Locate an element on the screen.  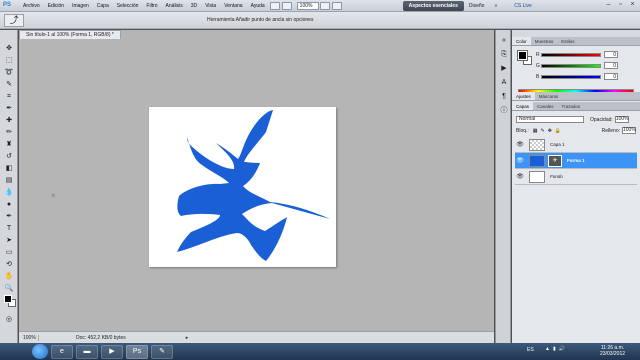
dodge-tool-icon: ● is located at coordinates (9, 205).